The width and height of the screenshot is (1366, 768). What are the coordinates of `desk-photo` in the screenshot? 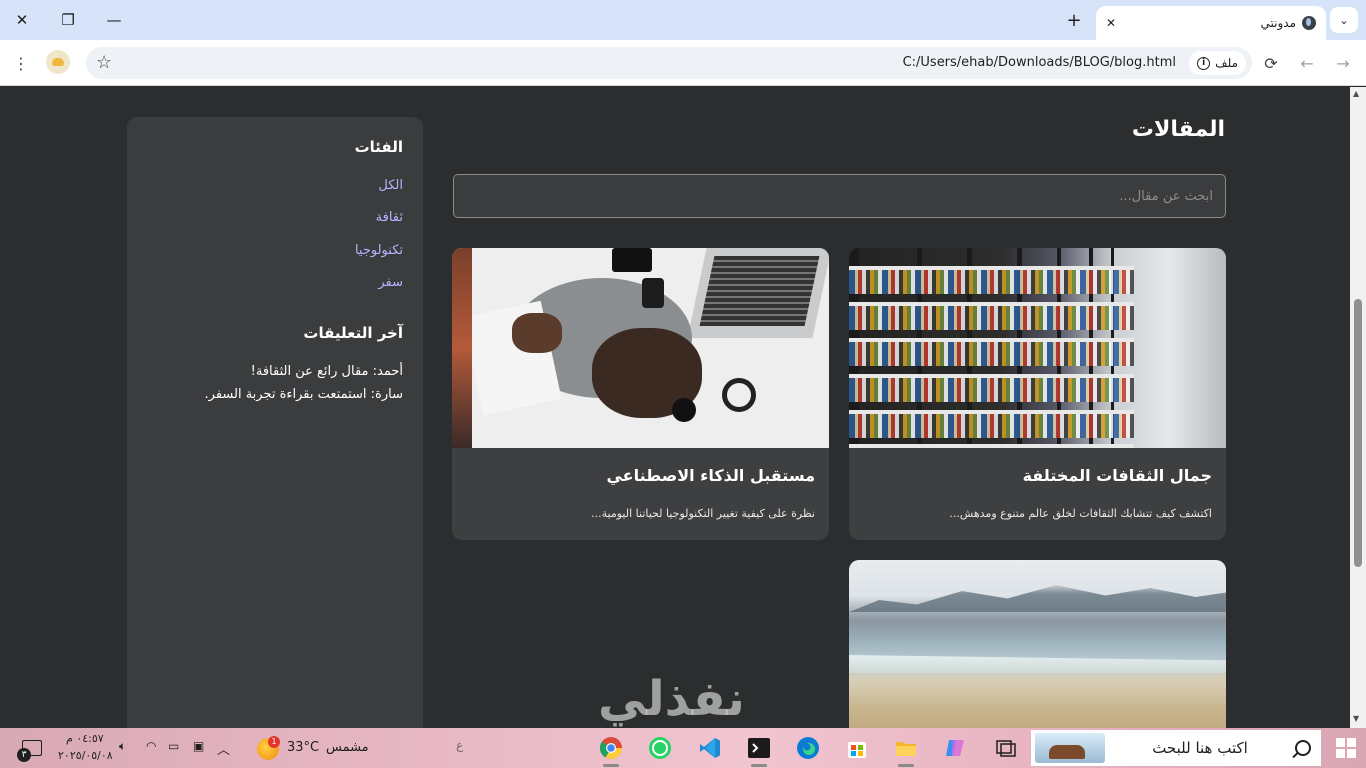 It's located at (640, 348).